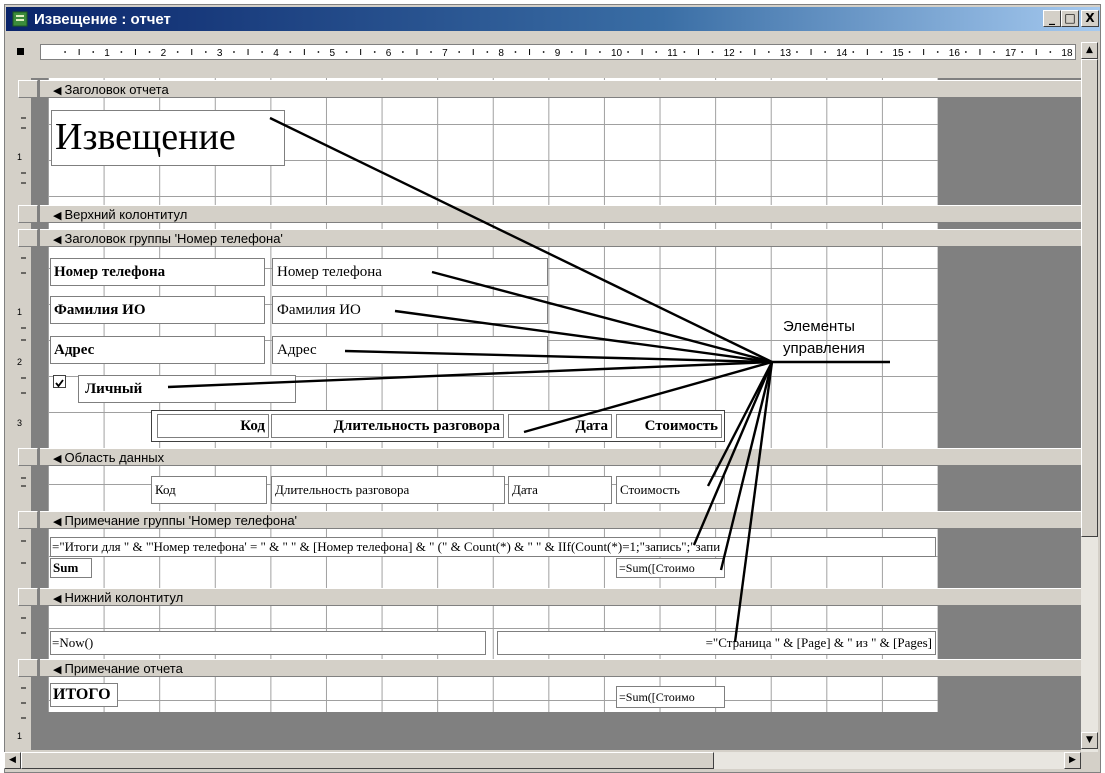  What do you see at coordinates (268, 643) in the screenshot?
I see `now-field: =Now()` at bounding box center [268, 643].